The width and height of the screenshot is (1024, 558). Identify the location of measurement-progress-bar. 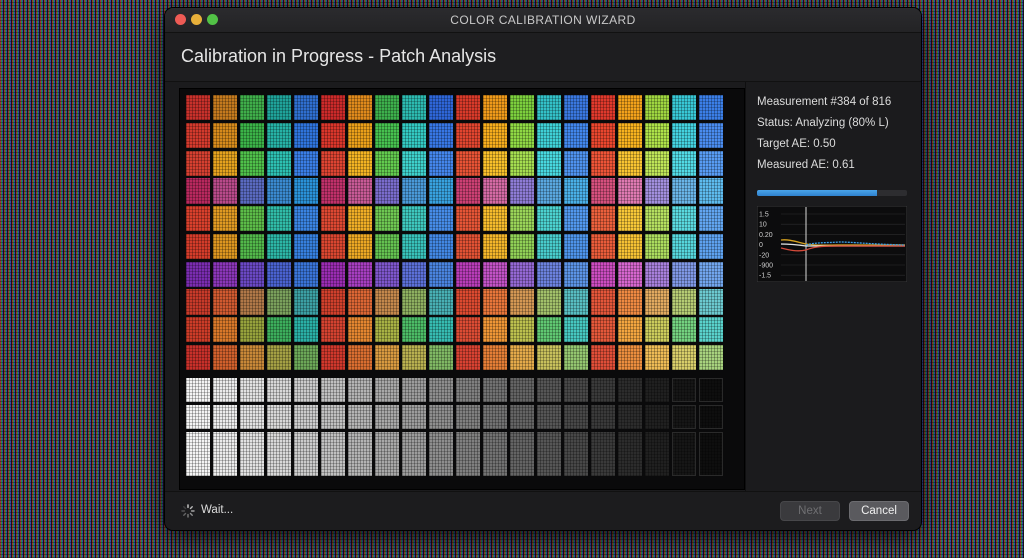
(832, 193).